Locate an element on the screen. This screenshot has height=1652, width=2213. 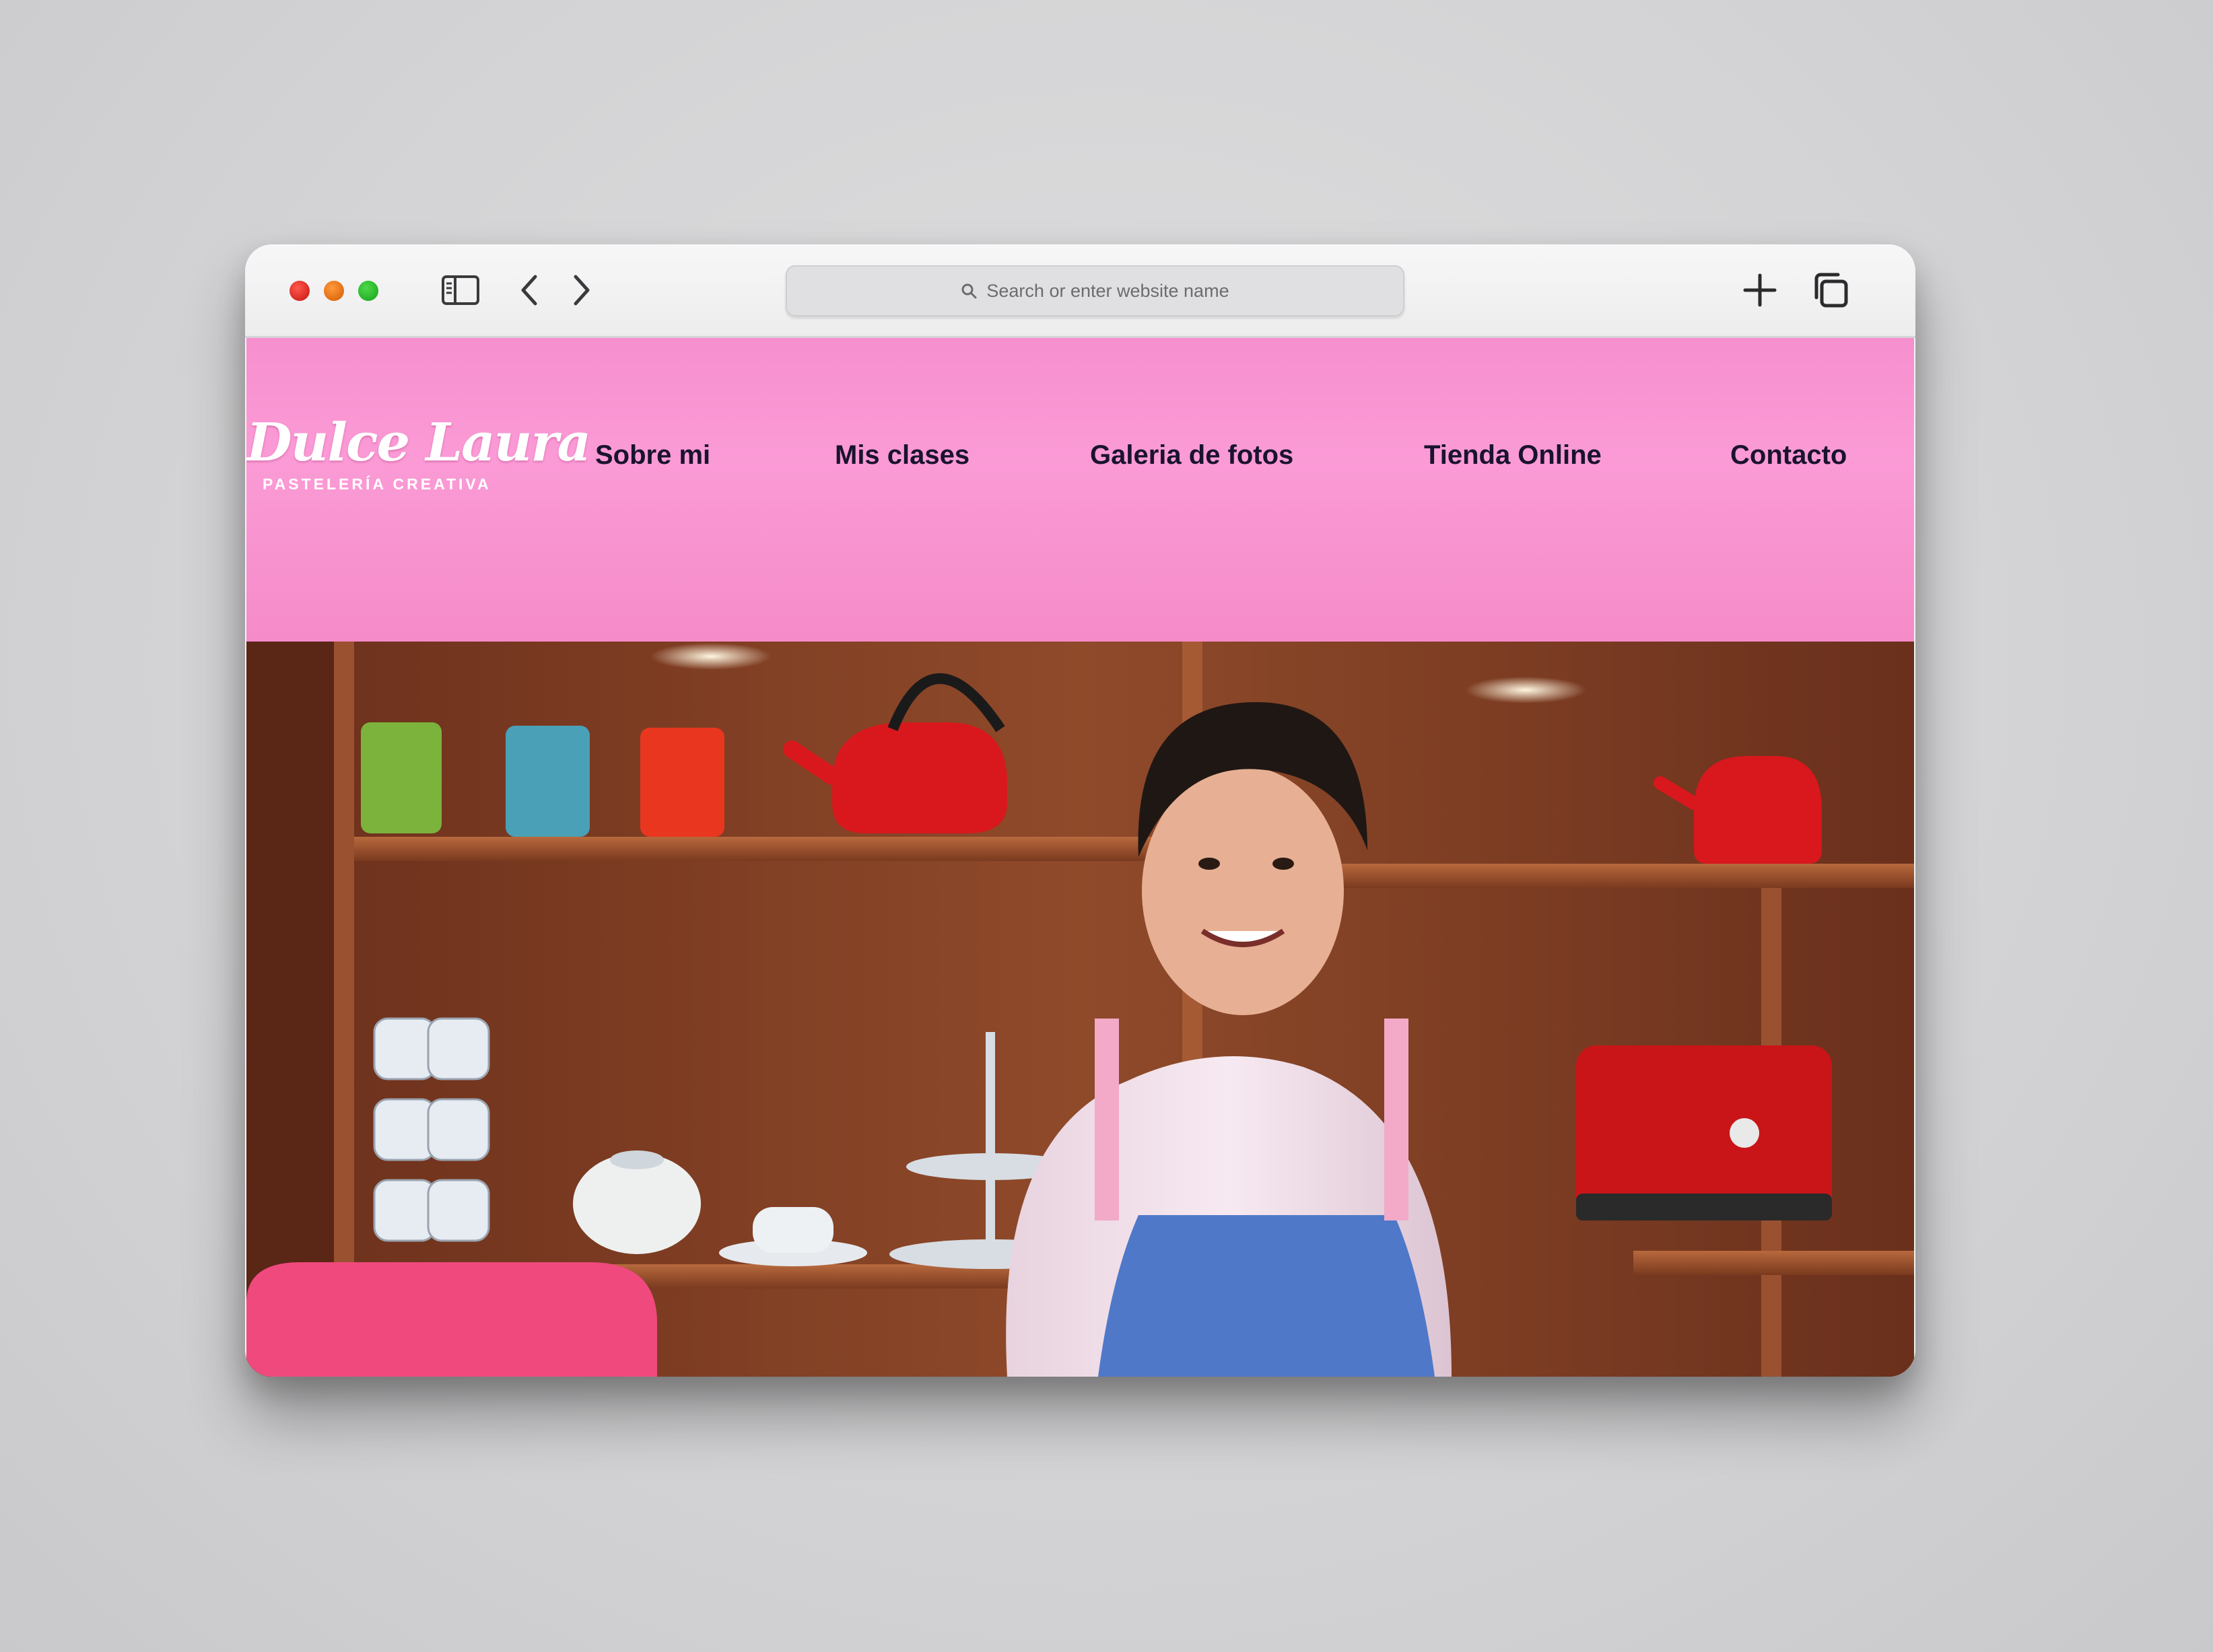
new-tab-icon is located at coordinates (1760, 290).